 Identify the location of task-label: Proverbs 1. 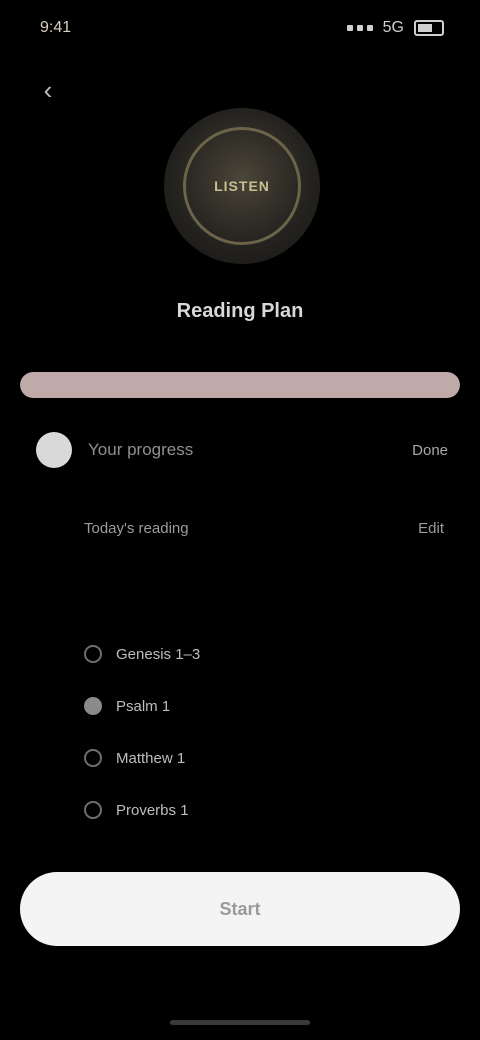
(152, 810).